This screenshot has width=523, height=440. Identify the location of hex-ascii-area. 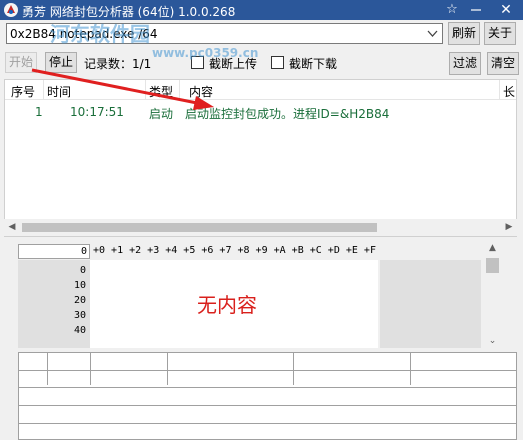
(430, 304).